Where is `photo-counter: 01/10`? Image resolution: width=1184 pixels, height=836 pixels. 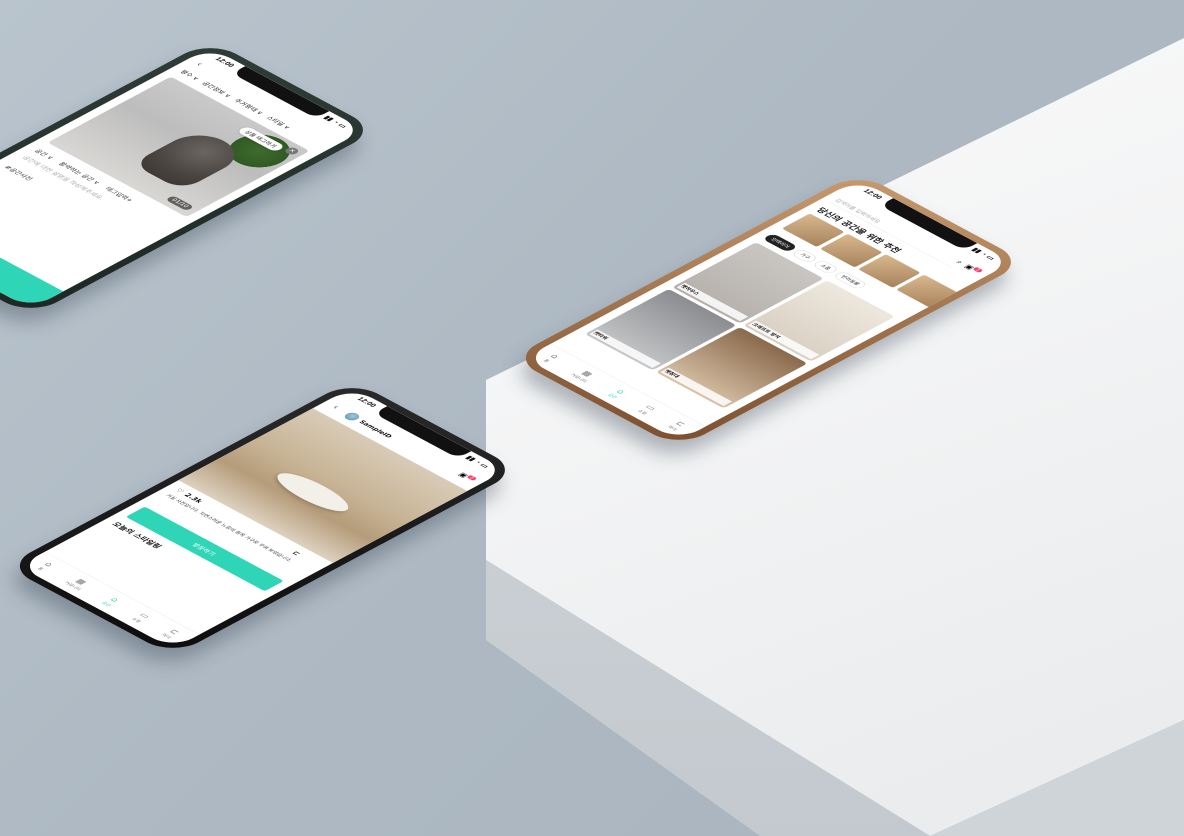 photo-counter: 01/10 is located at coordinates (180, 203).